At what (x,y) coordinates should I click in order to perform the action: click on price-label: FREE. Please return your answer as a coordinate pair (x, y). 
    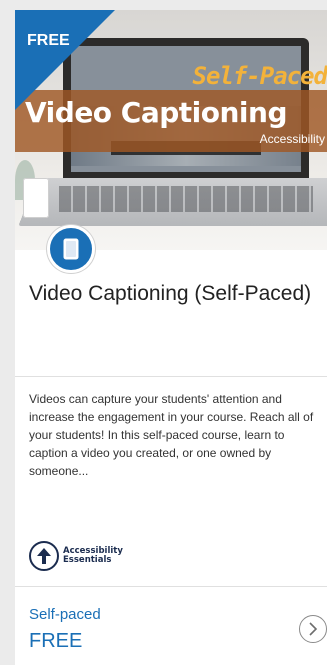
    Looking at the image, I should click on (56, 641).